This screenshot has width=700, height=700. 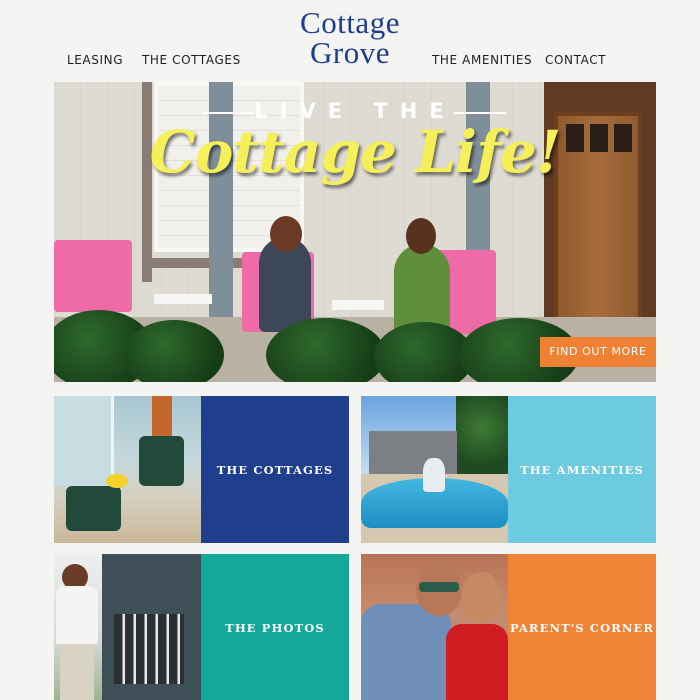 What do you see at coordinates (117, 481) in the screenshot?
I see `photo-flowers` at bounding box center [117, 481].